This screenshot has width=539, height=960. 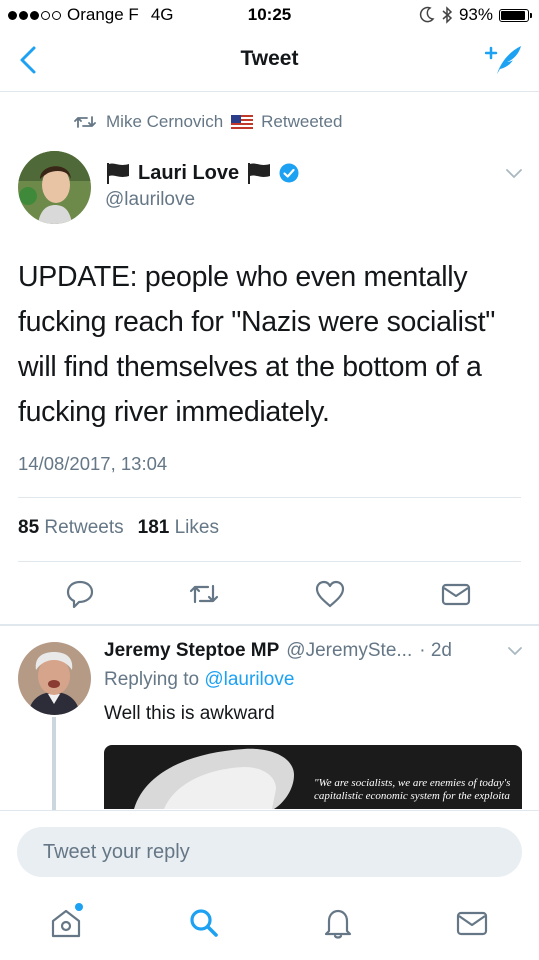 What do you see at coordinates (249, 679) in the screenshot?
I see `replying-to-mention: @laurilove` at bounding box center [249, 679].